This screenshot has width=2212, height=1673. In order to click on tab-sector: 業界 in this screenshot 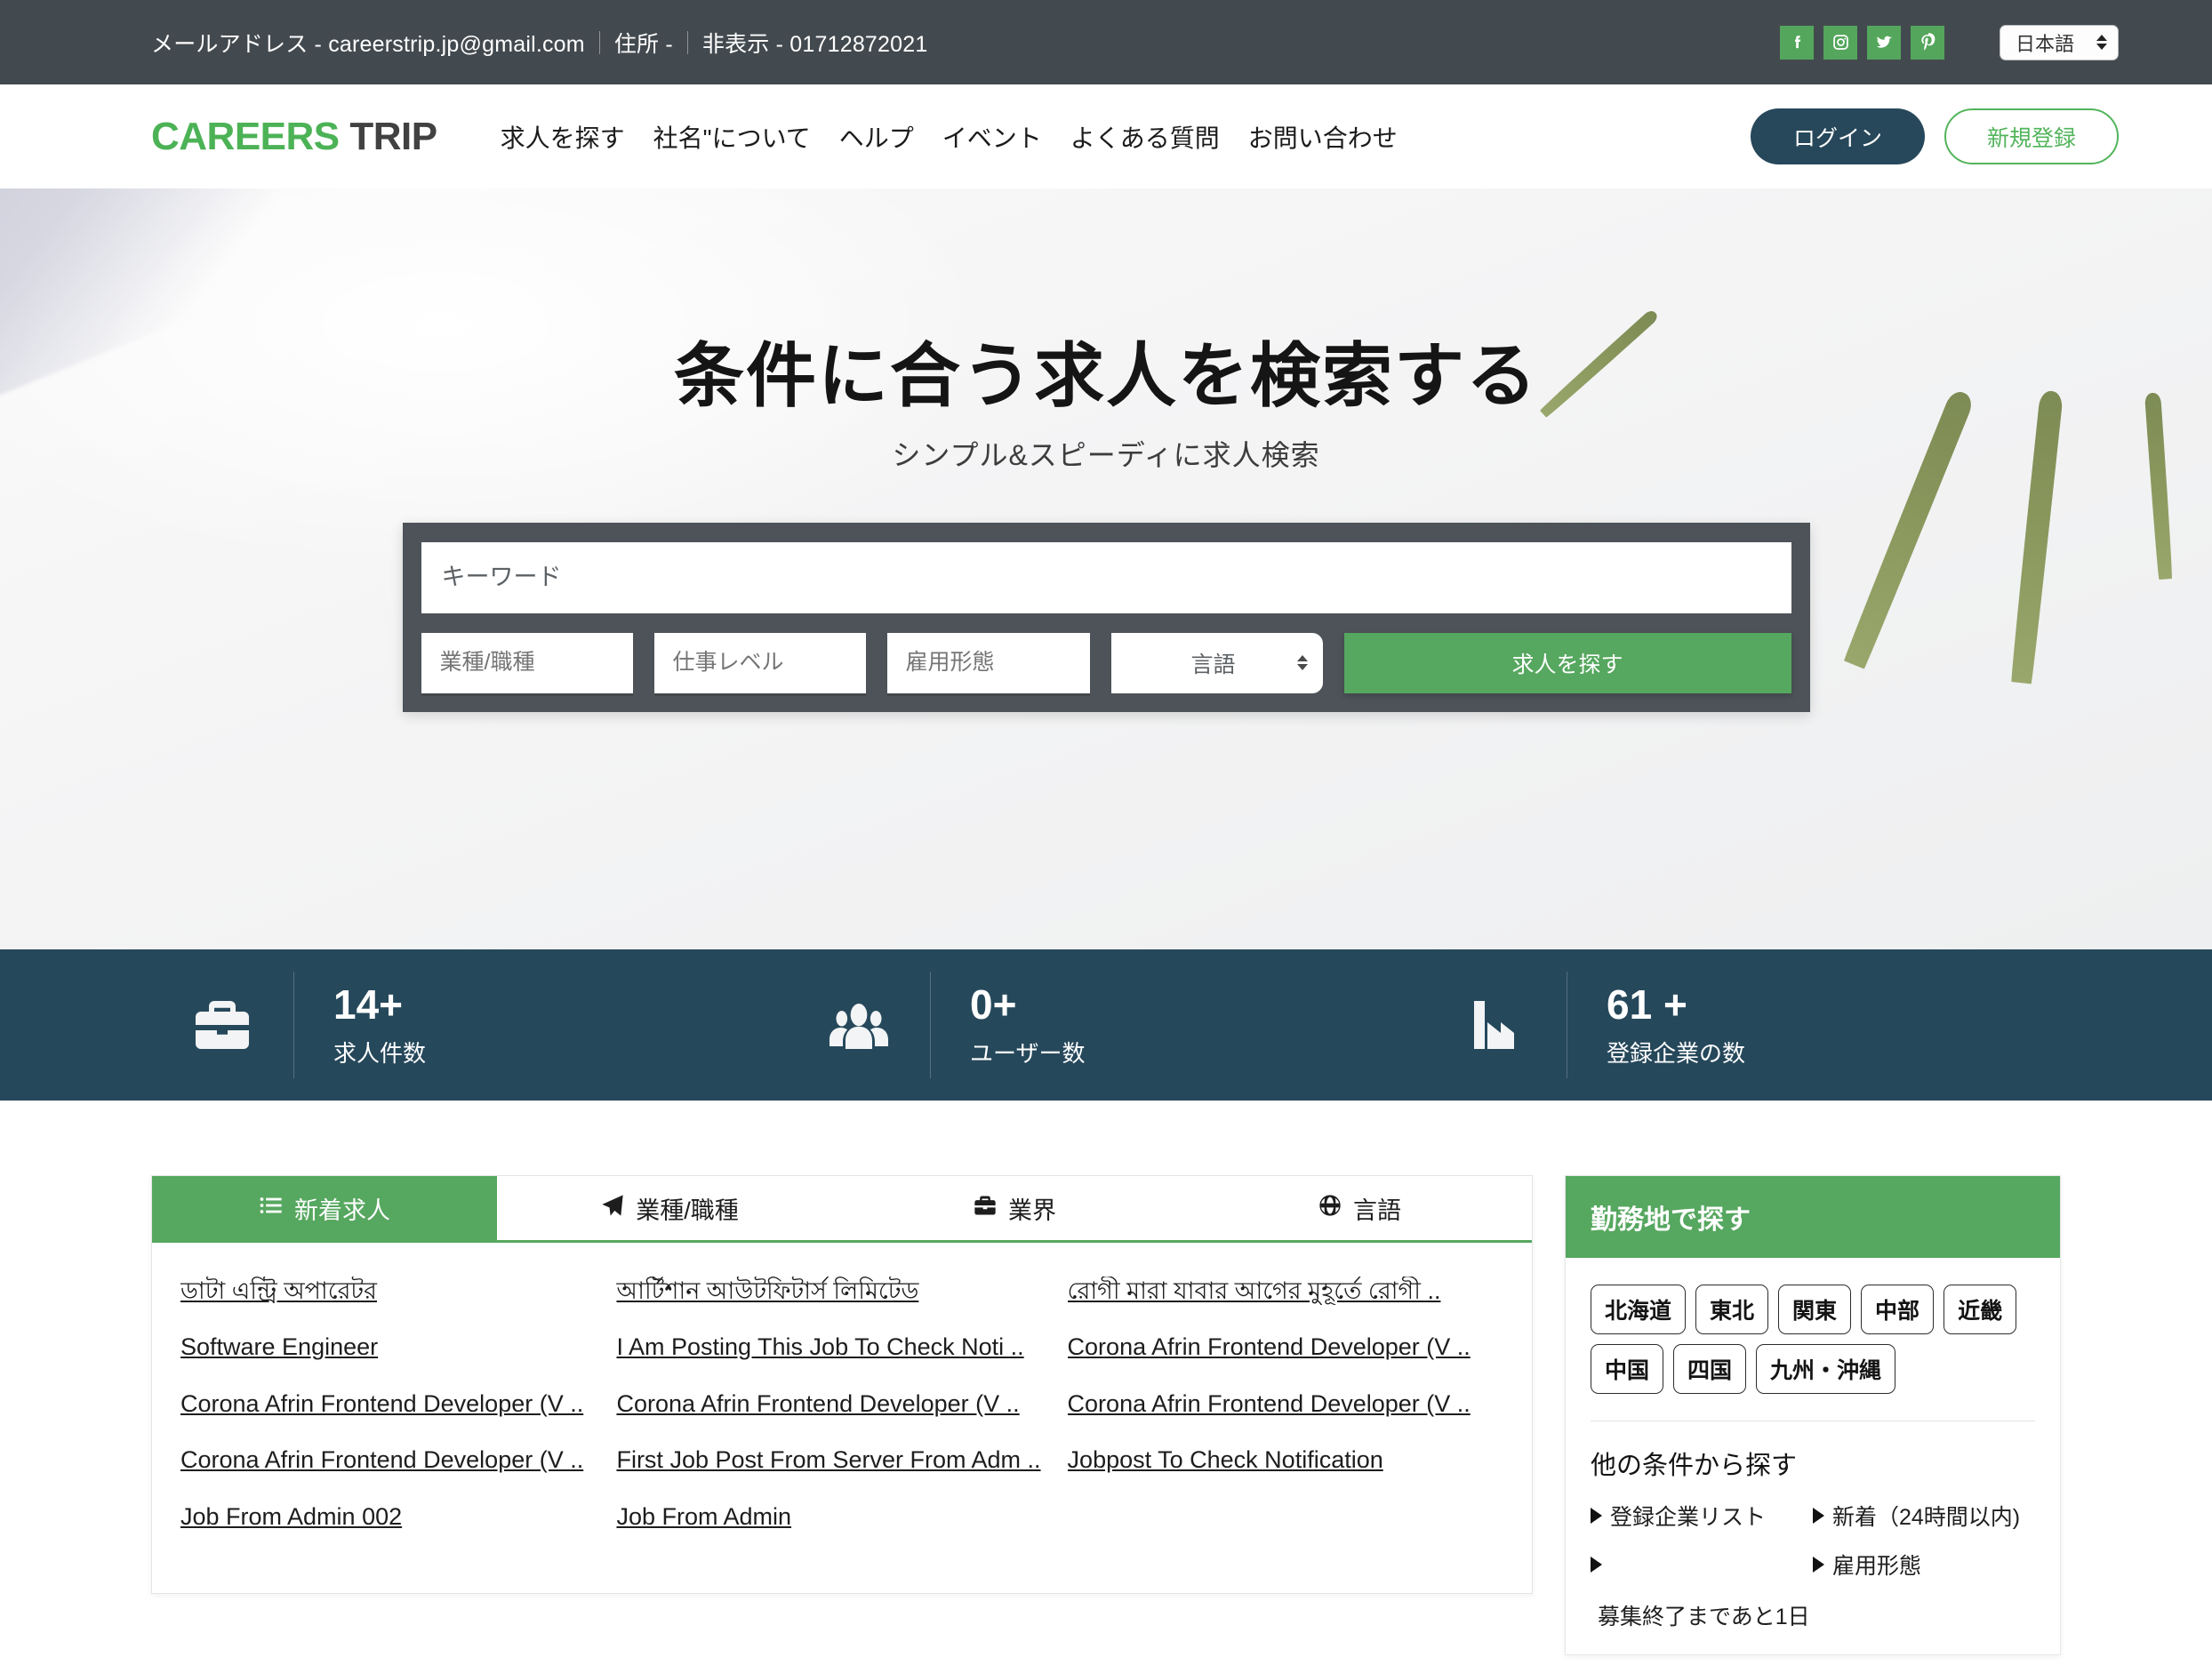, I will do `click(1015, 1208)`.